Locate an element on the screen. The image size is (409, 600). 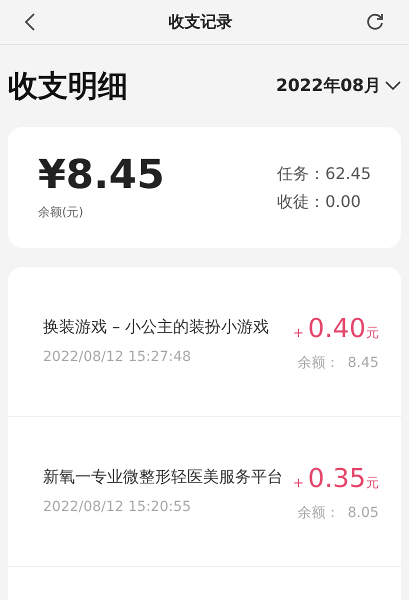
record-title: 新氧一专业微整形轻医美服务平台 is located at coordinates (163, 477).